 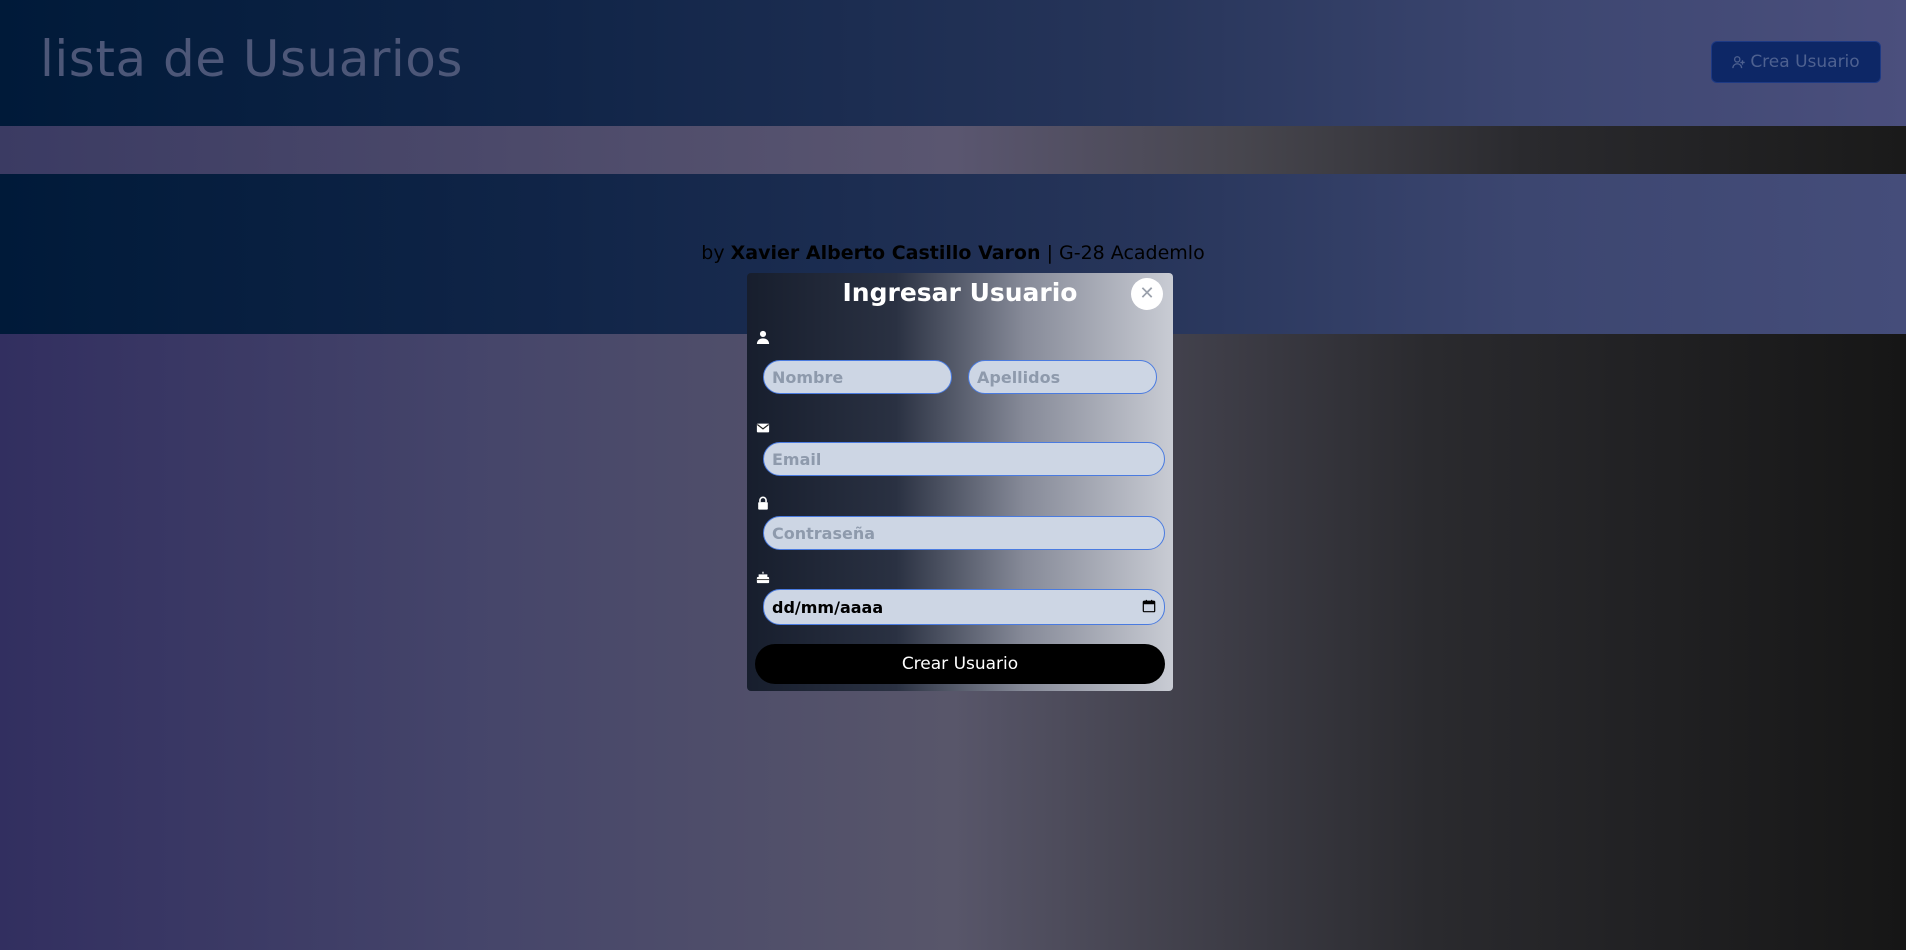 What do you see at coordinates (960, 292) in the screenshot?
I see `modal-title: Ingresar Usuario` at bounding box center [960, 292].